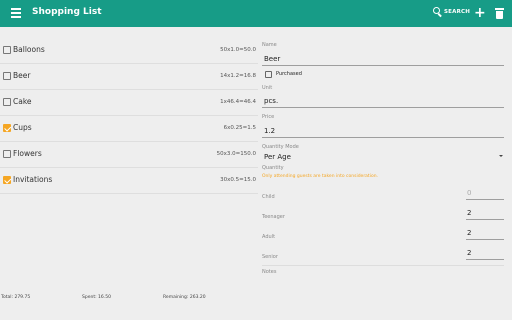 This screenshot has height=320, width=512. What do you see at coordinates (16, 297) in the screenshot?
I see `total-text: Total: 279.75` at bounding box center [16, 297].